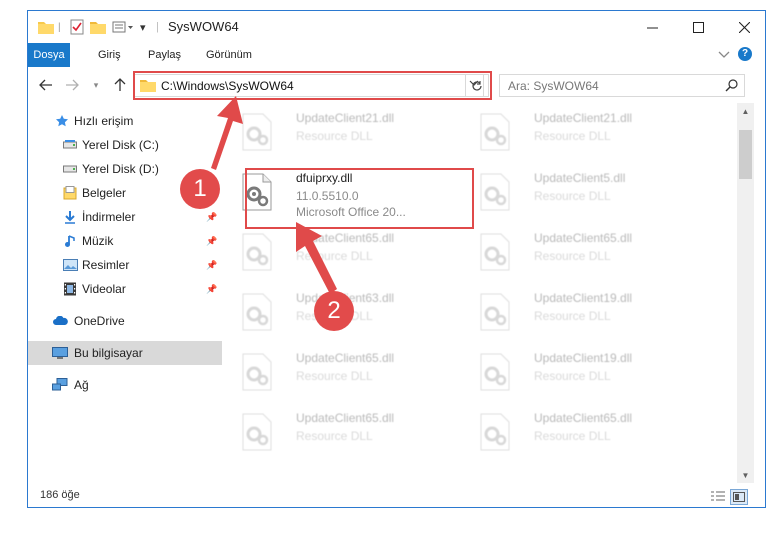 The width and height of the screenshot is (769, 537). What do you see at coordinates (200, 189) in the screenshot?
I see `step-1-badge: 1` at bounding box center [200, 189].